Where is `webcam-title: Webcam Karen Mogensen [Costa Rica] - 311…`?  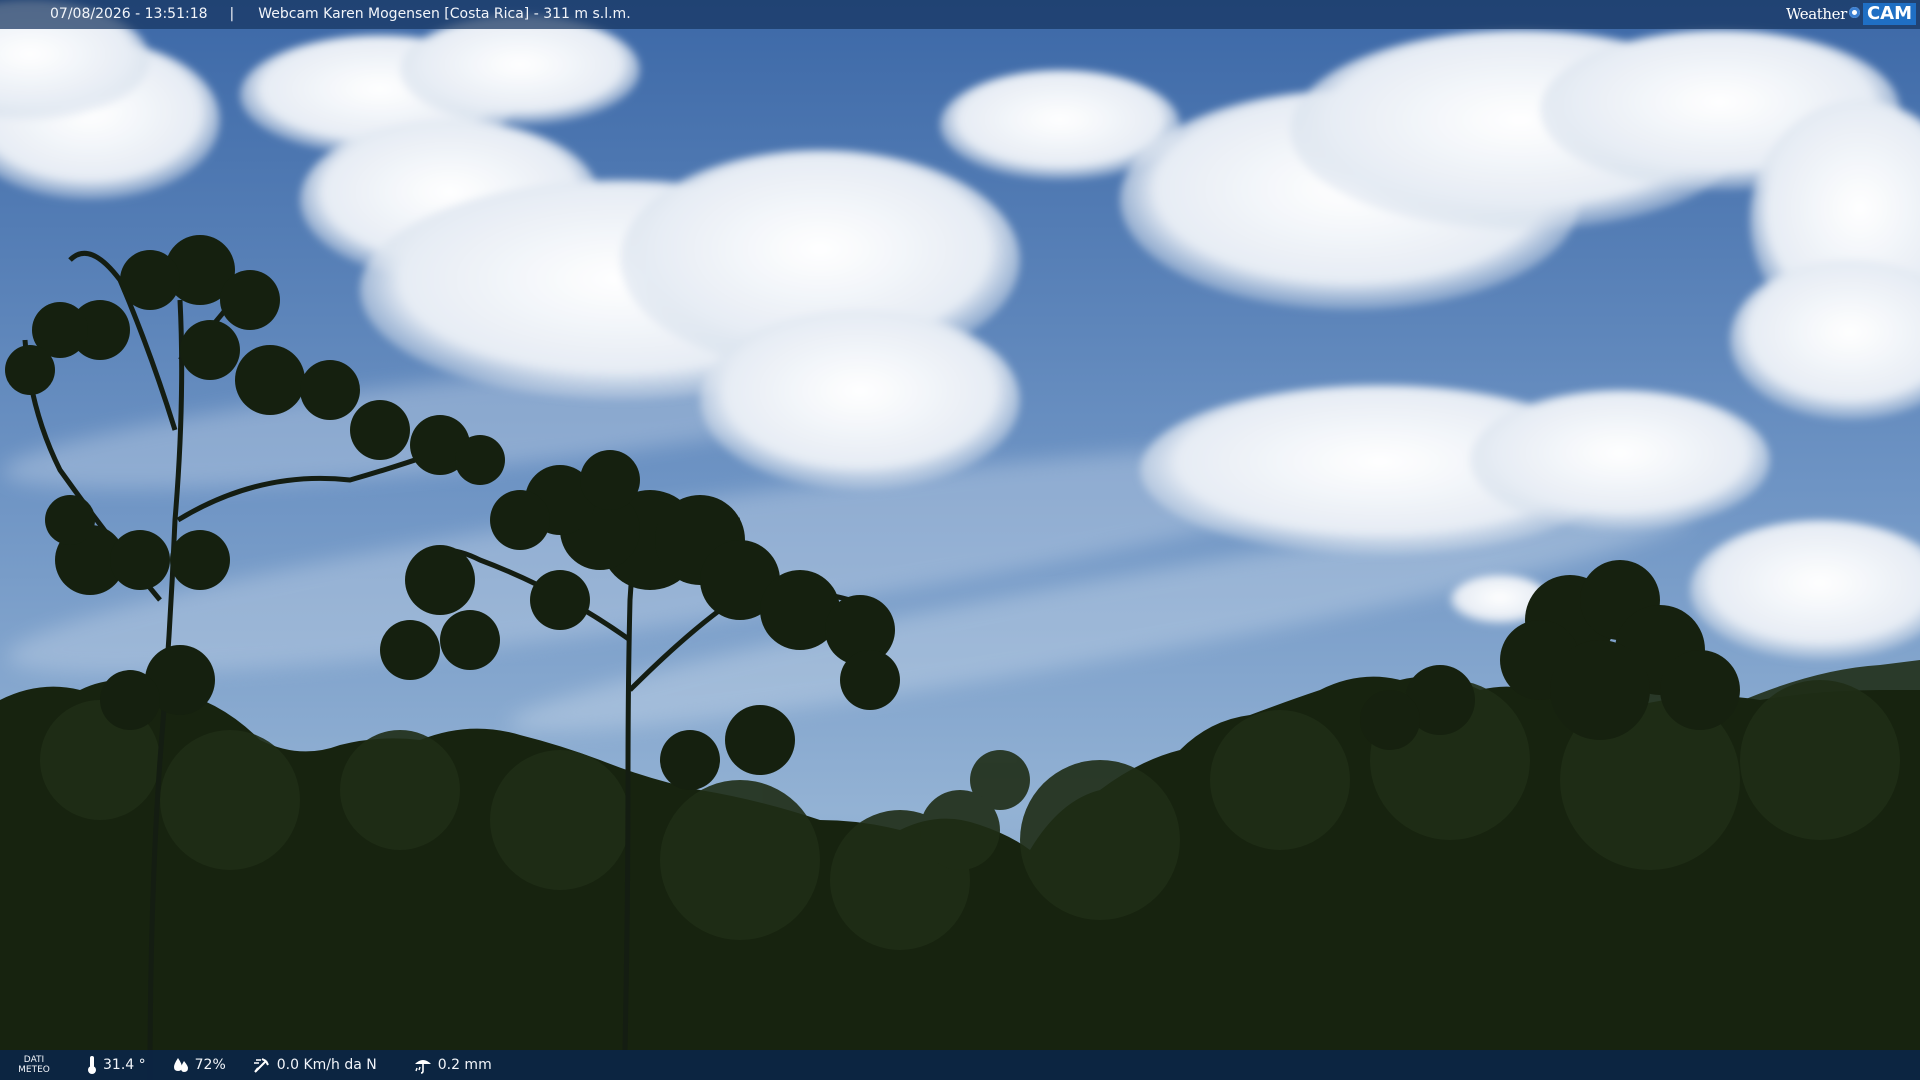 webcam-title: Webcam Karen Mogensen [Costa Rica] - 311… is located at coordinates (444, 14).